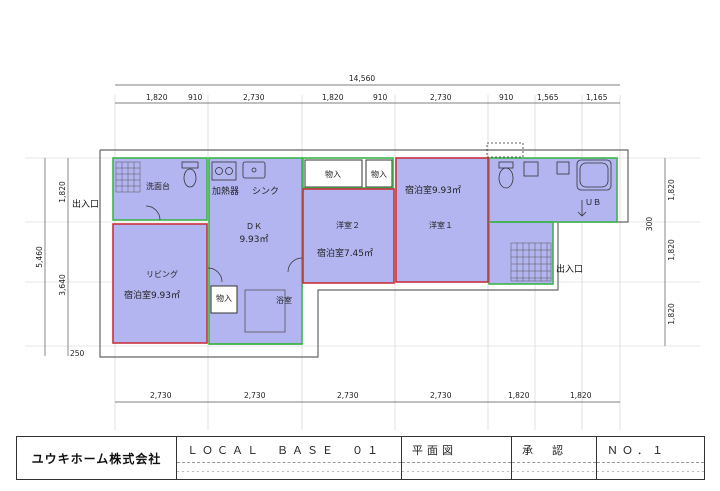 This screenshot has height=491, width=720. I want to click on stair-area, so click(521, 253).